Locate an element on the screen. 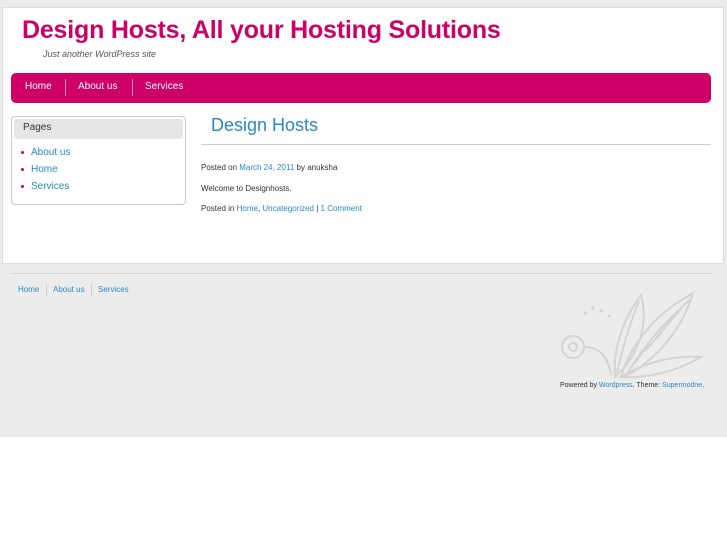  sidebar-item-services: Services is located at coordinates (45, 188).